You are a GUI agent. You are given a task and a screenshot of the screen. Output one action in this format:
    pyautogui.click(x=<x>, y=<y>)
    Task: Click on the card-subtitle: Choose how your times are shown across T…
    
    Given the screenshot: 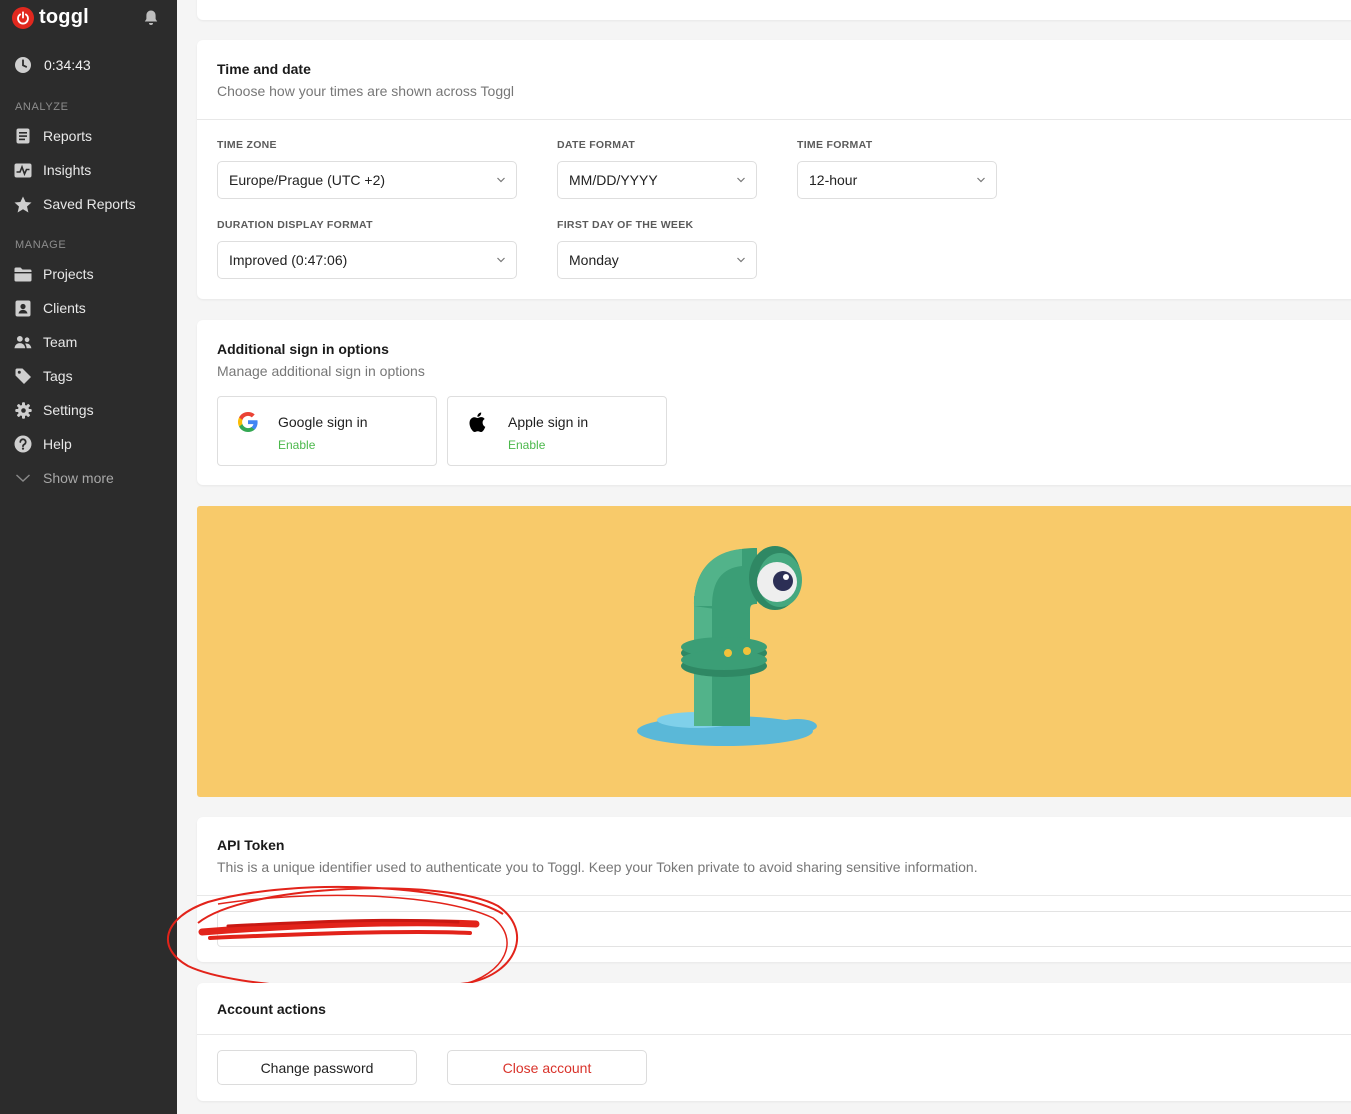 What is the action you would take?
    pyautogui.click(x=366, y=91)
    